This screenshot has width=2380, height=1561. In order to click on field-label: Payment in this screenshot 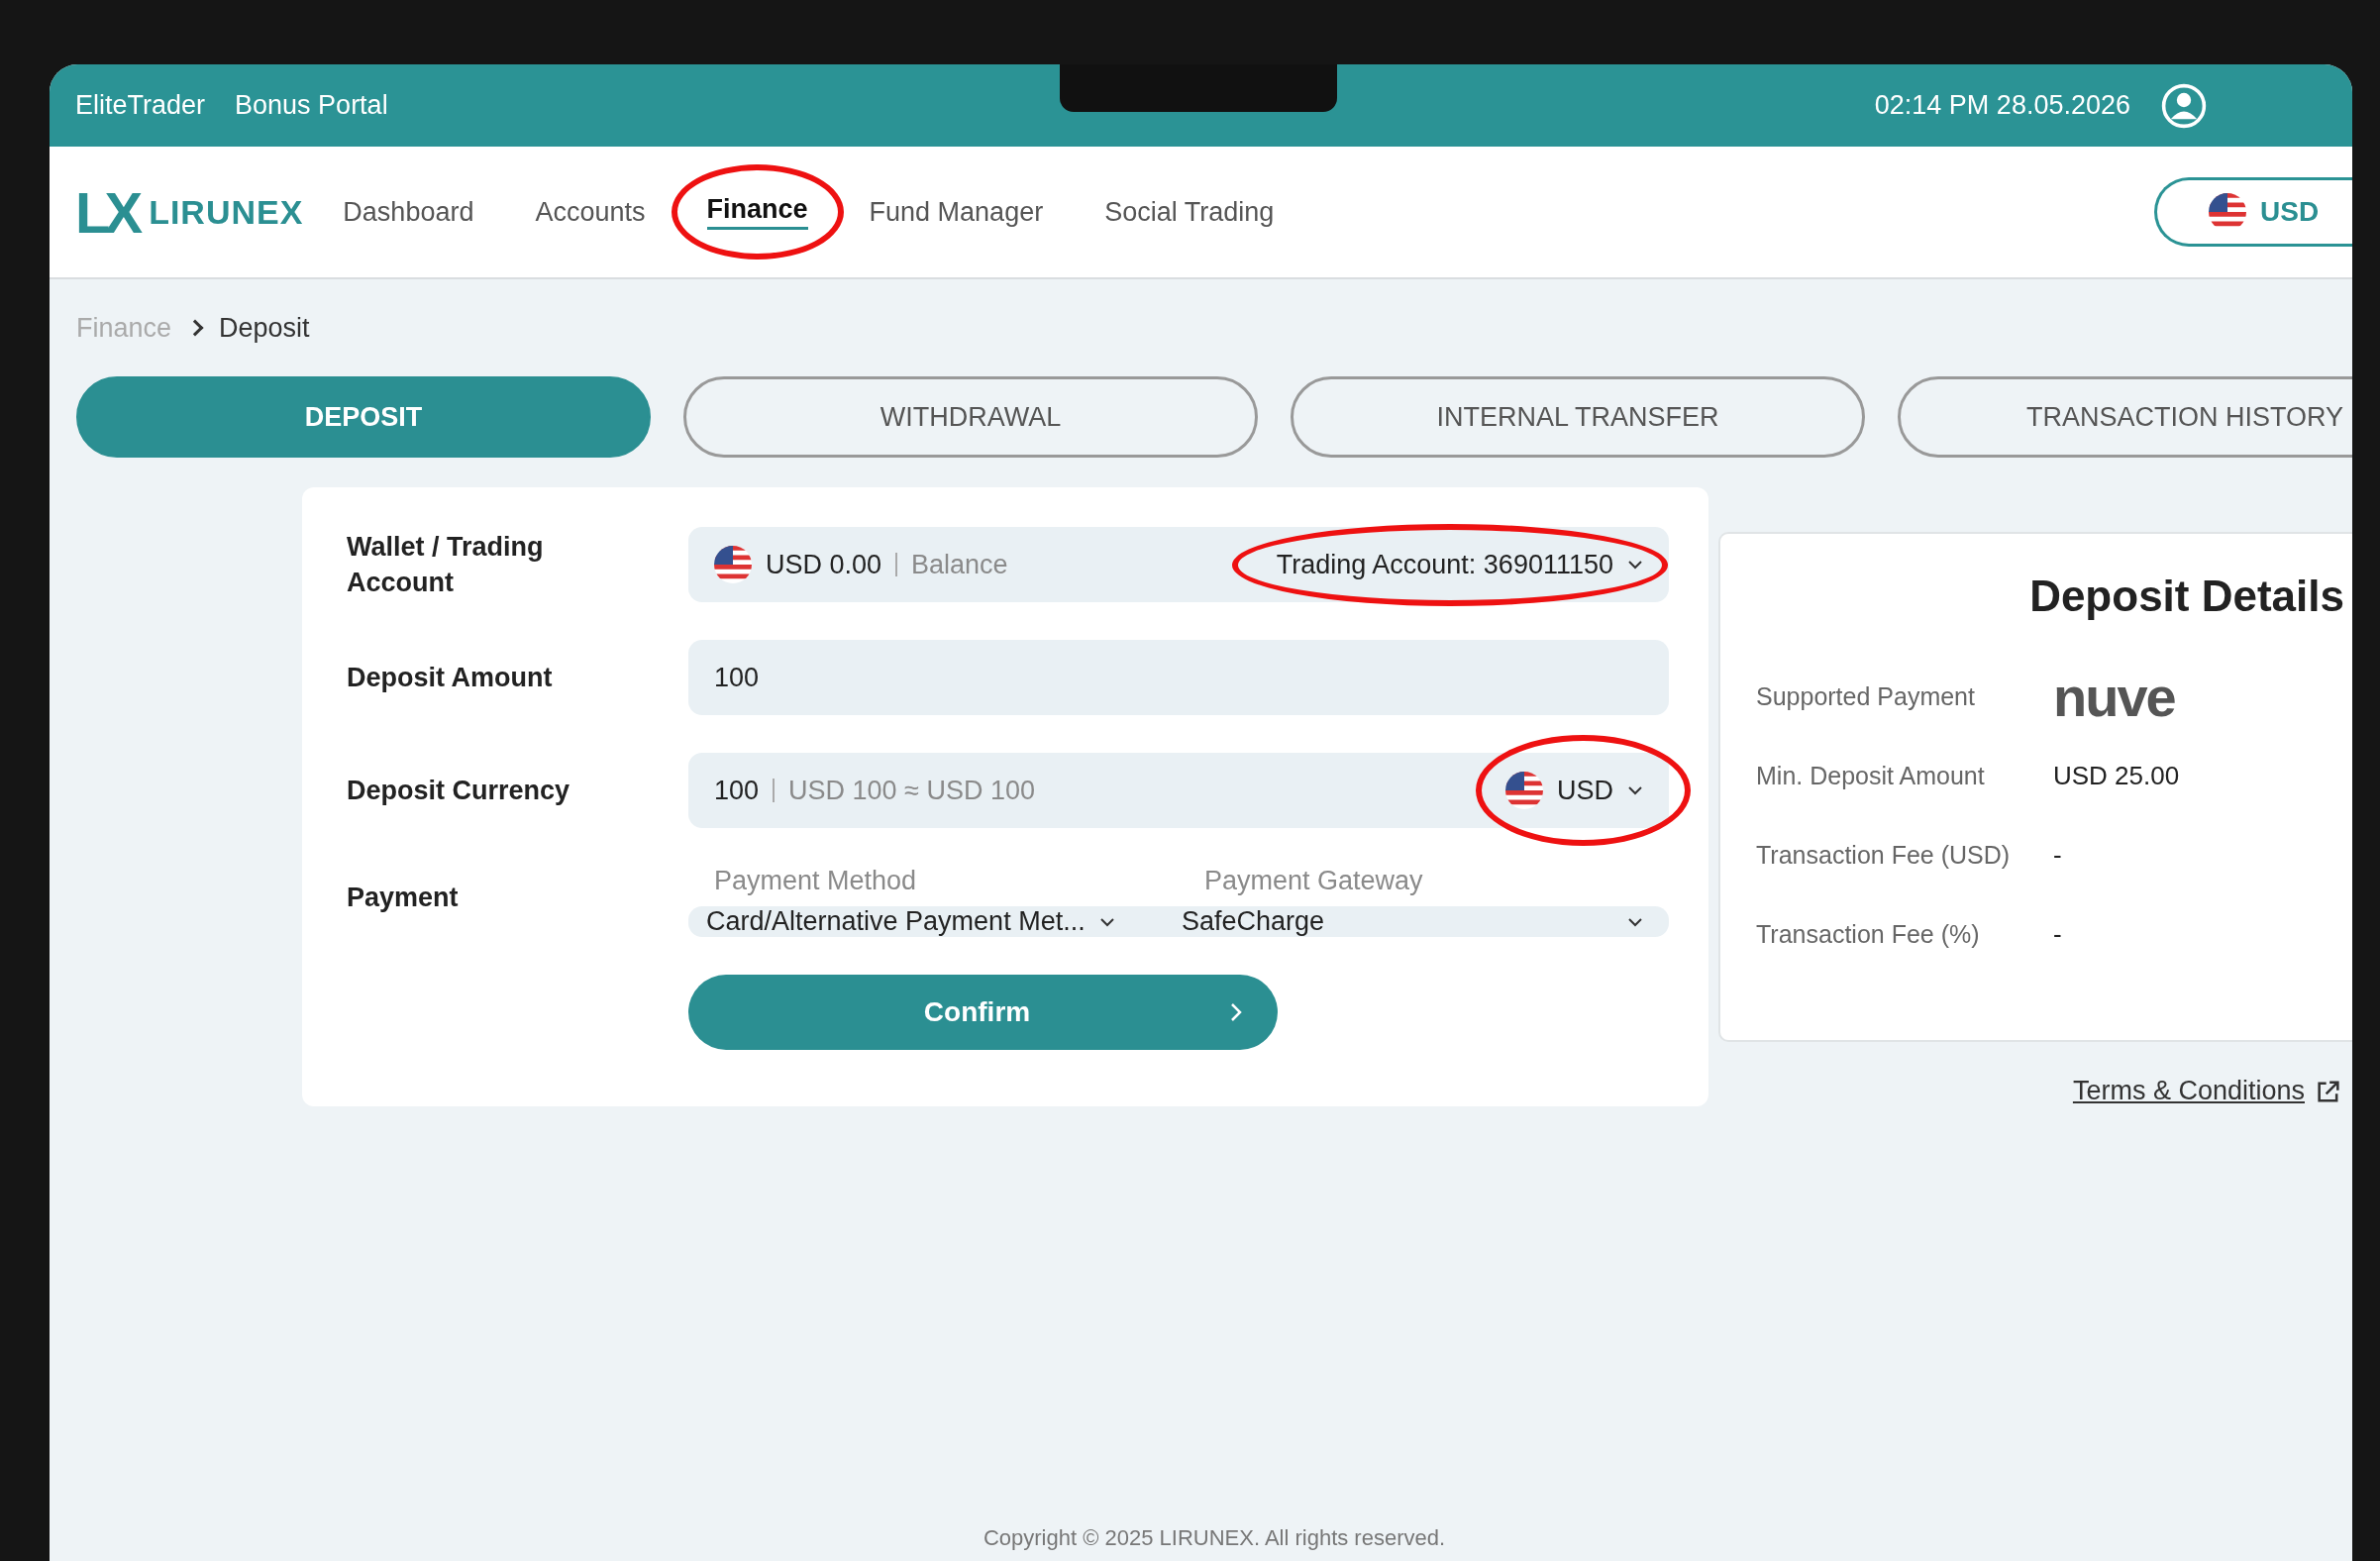, I will do `click(403, 898)`.